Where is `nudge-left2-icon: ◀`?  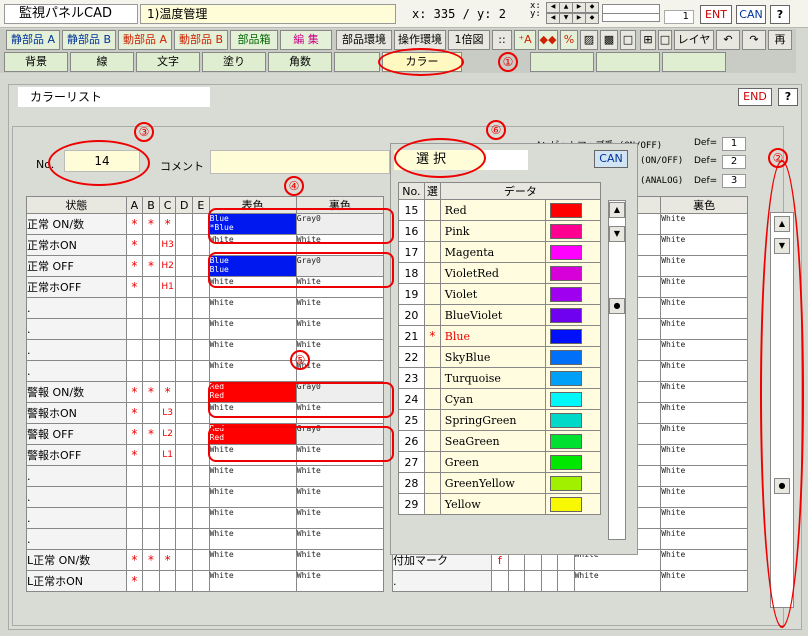 nudge-left2-icon: ◀ is located at coordinates (553, 18).